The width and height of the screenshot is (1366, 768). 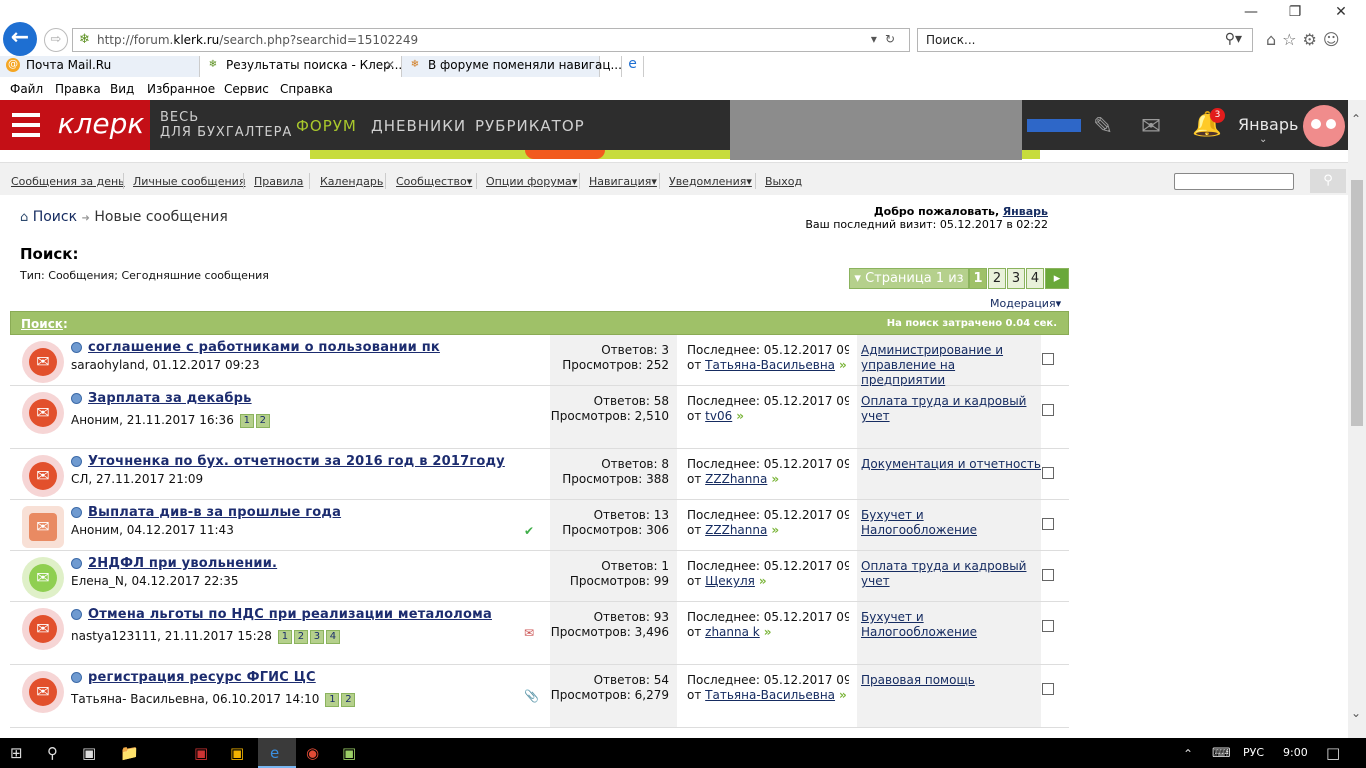 What do you see at coordinates (122, 89) in the screenshot?
I see `menu-view: Вид` at bounding box center [122, 89].